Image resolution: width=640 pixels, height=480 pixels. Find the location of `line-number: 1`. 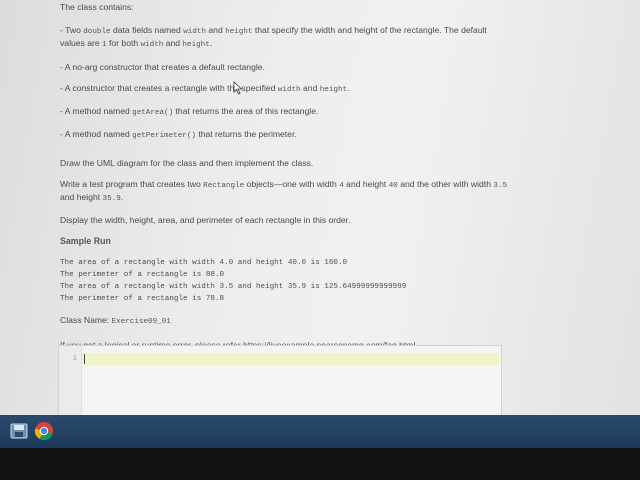

line-number: 1 is located at coordinates (74, 359).